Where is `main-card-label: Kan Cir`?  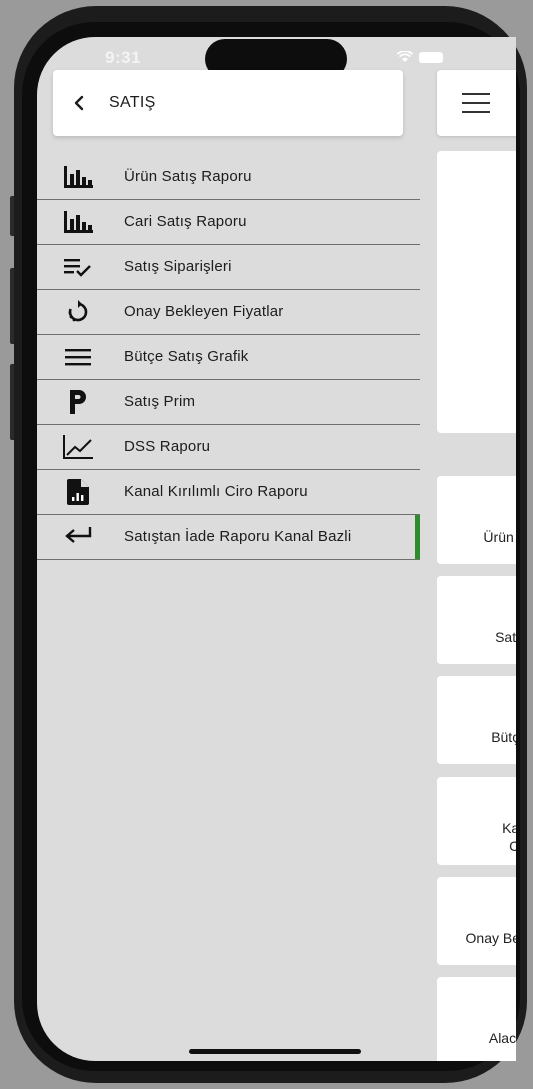 main-card-label: Kan Cir is located at coordinates (509, 837).